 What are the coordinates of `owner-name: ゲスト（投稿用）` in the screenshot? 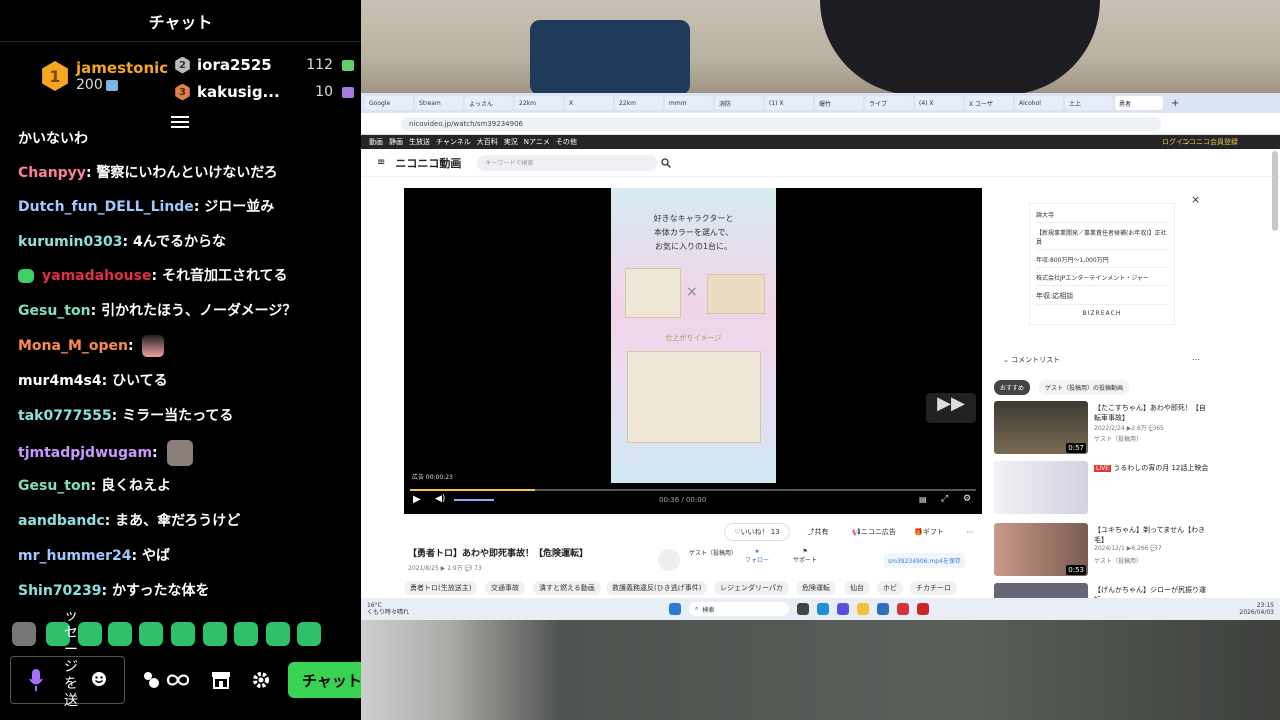 It's located at (713, 554).